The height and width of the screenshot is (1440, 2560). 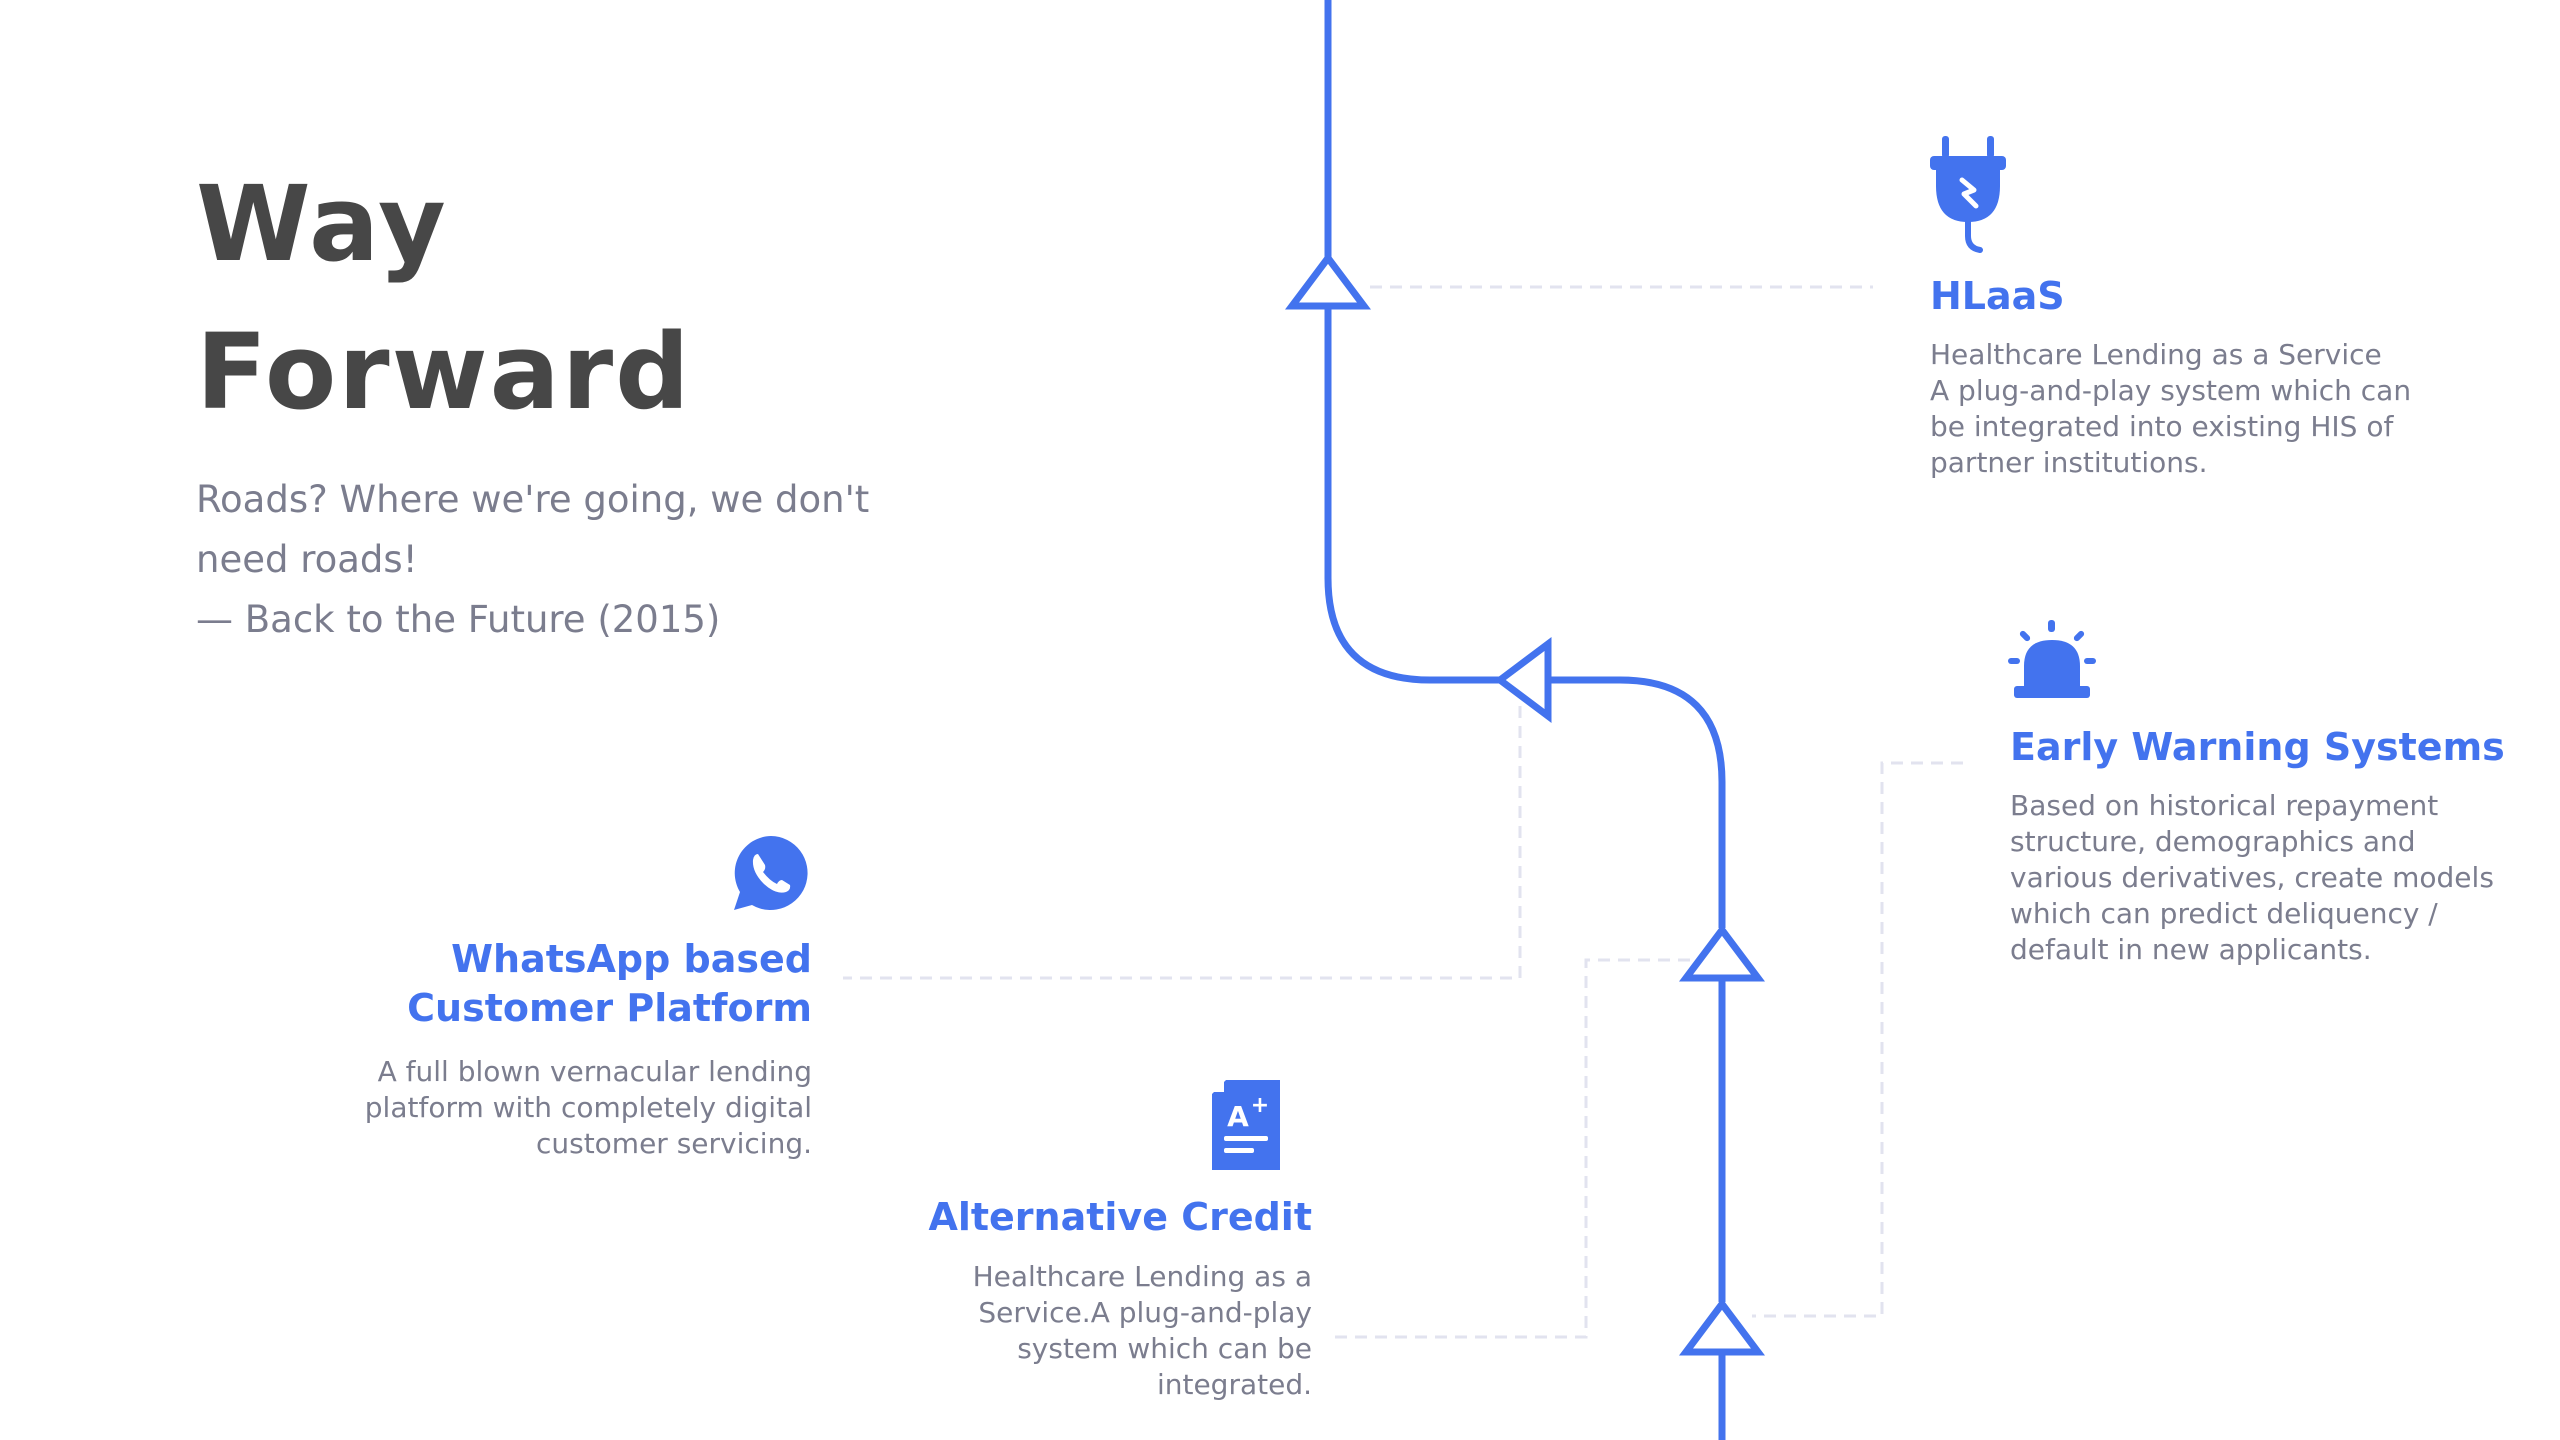 What do you see at coordinates (1638, 1058) in the screenshot?
I see `road-line-lower` at bounding box center [1638, 1058].